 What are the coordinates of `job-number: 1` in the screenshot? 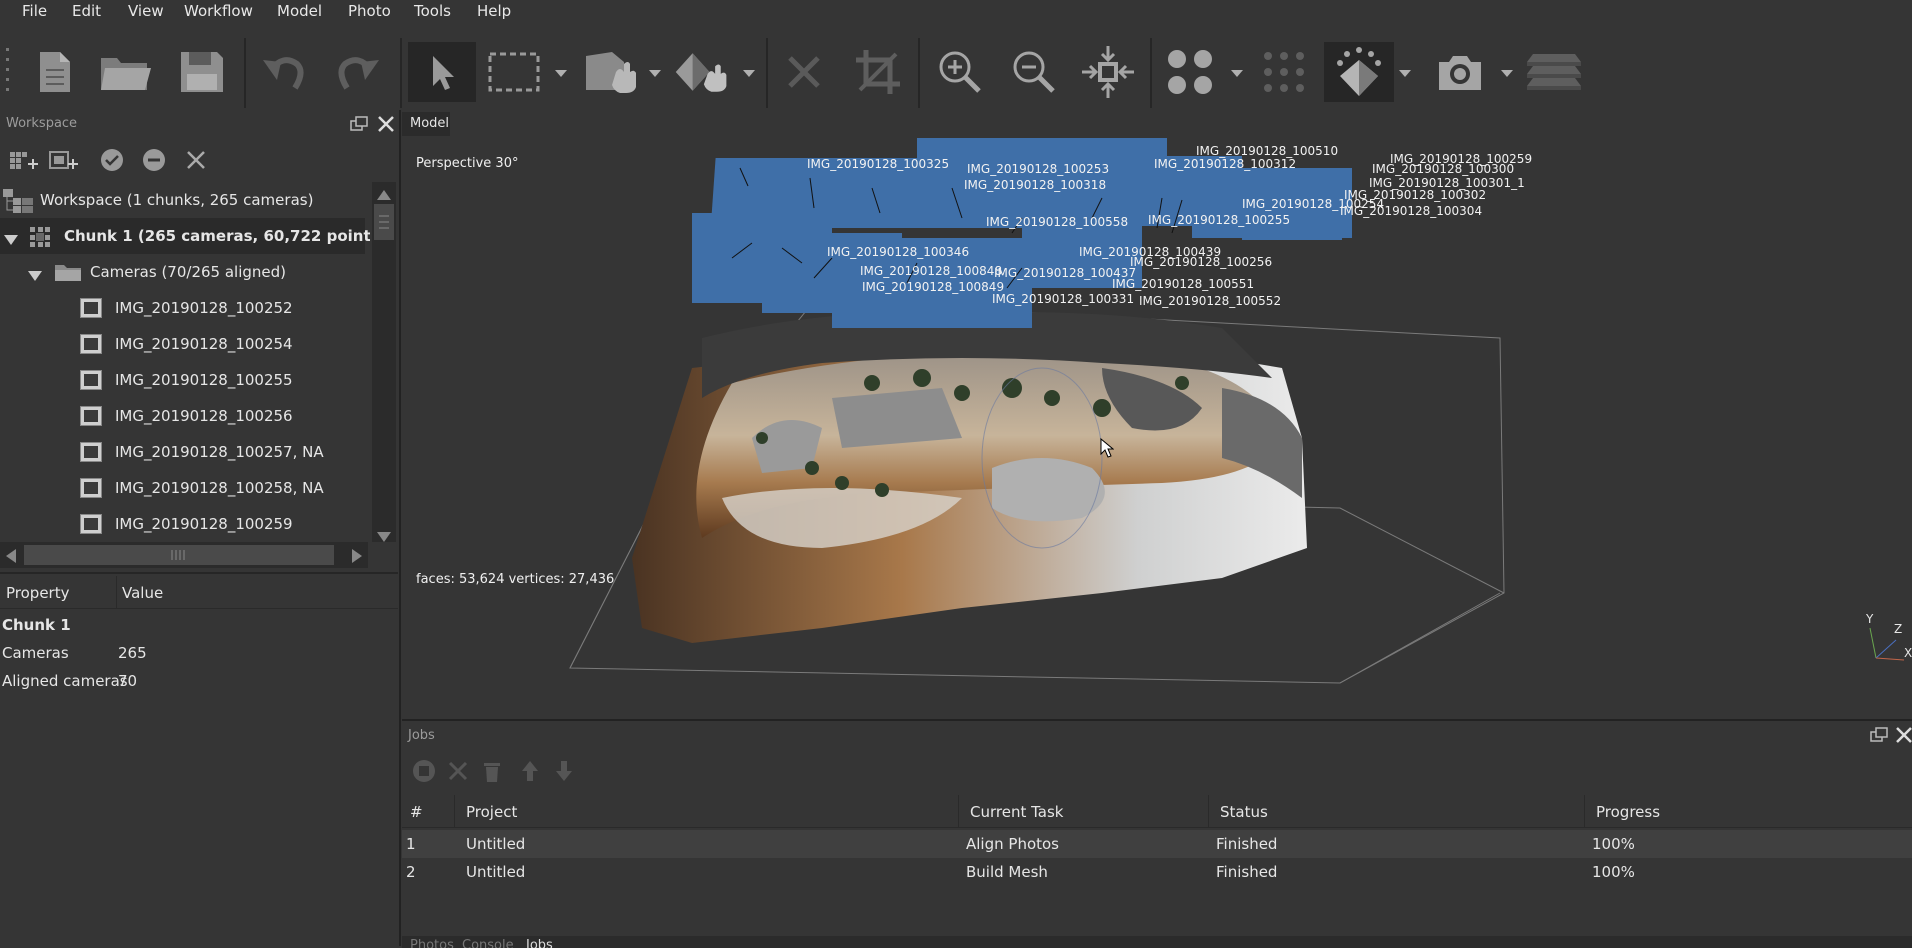 It's located at (411, 844).